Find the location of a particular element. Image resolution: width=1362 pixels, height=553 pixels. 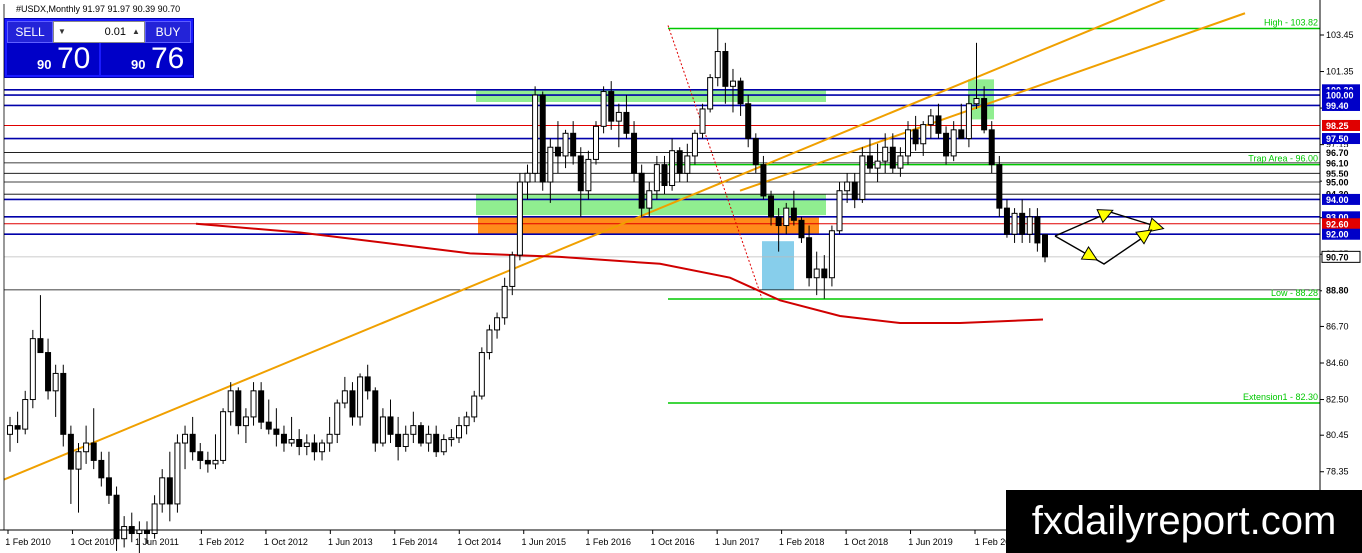

highlight-zones is located at coordinates (735, 184).